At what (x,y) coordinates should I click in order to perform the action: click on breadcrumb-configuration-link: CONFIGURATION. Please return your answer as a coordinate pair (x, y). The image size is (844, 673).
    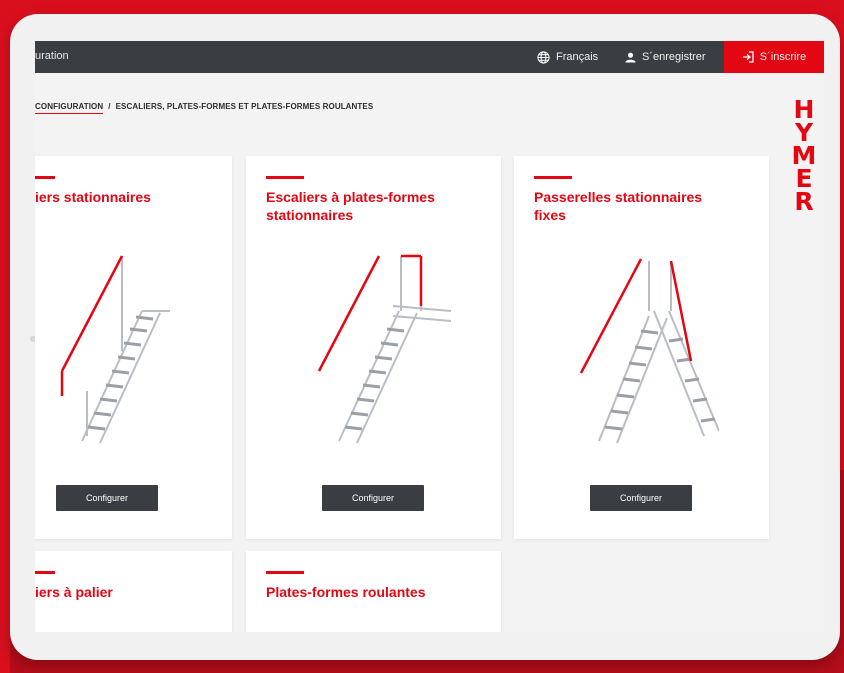
    Looking at the image, I should click on (69, 108).